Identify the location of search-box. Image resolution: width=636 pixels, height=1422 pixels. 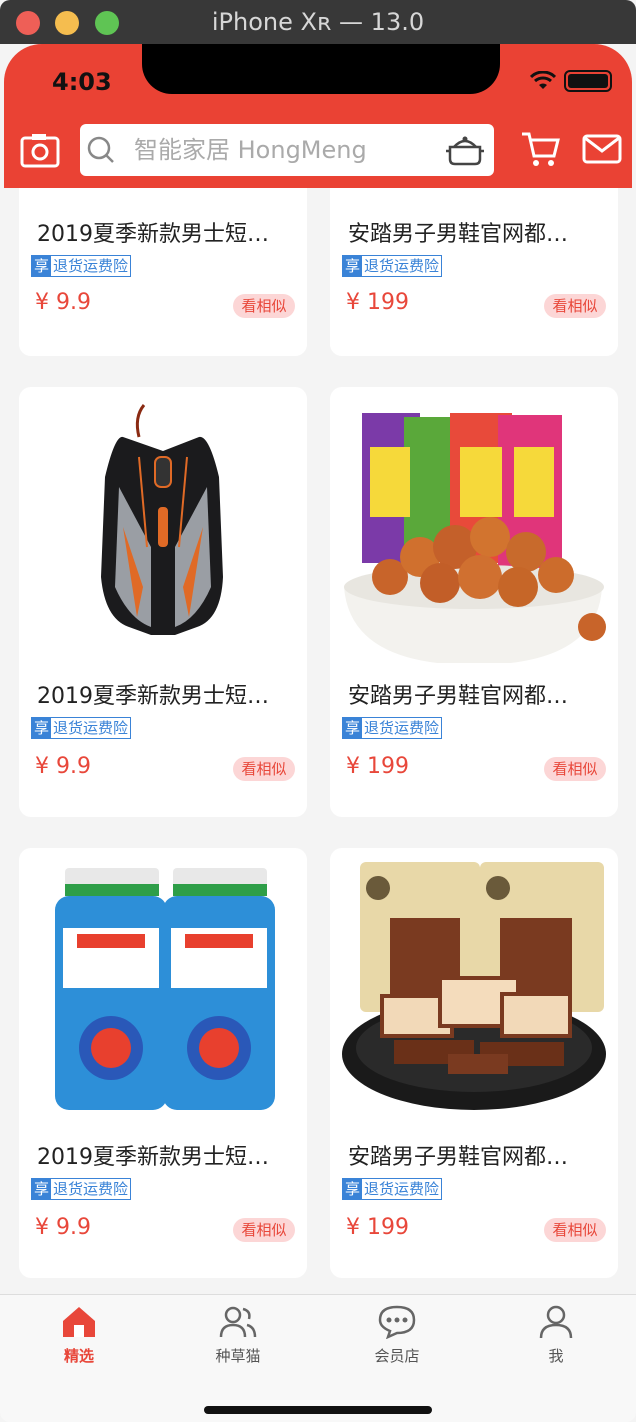
(287, 150).